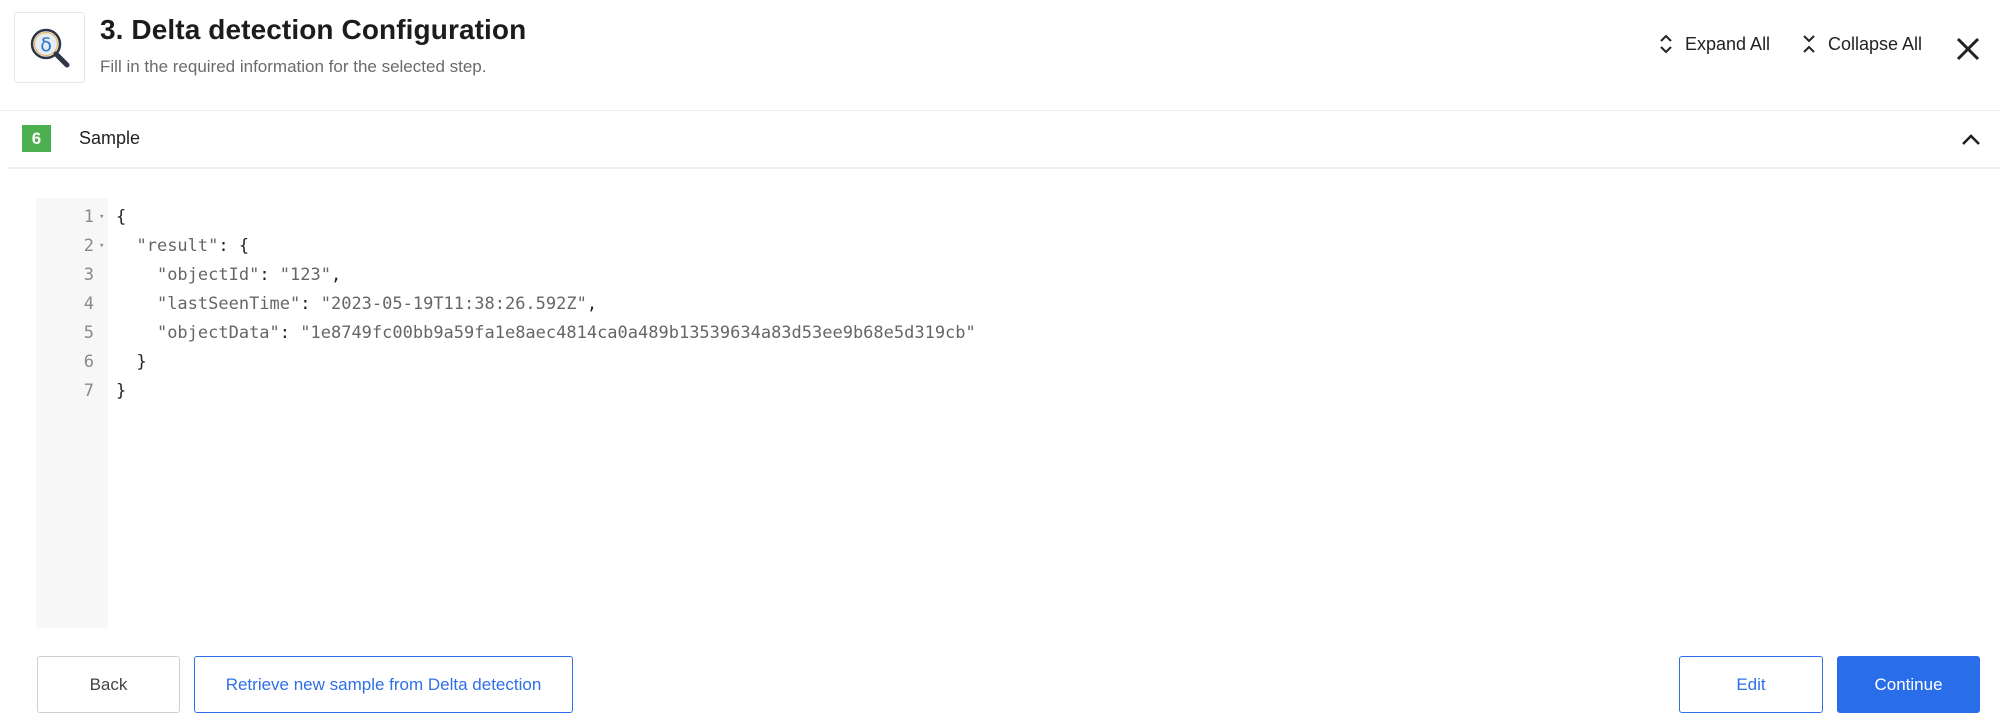  Describe the element at coordinates (1809, 44) in the screenshot. I see `collapse-icon` at that location.